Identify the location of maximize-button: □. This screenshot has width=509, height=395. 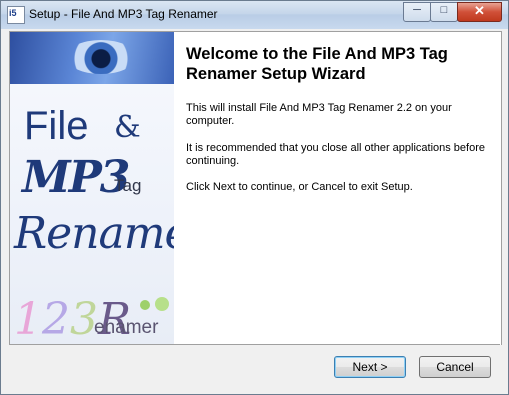
(444, 12).